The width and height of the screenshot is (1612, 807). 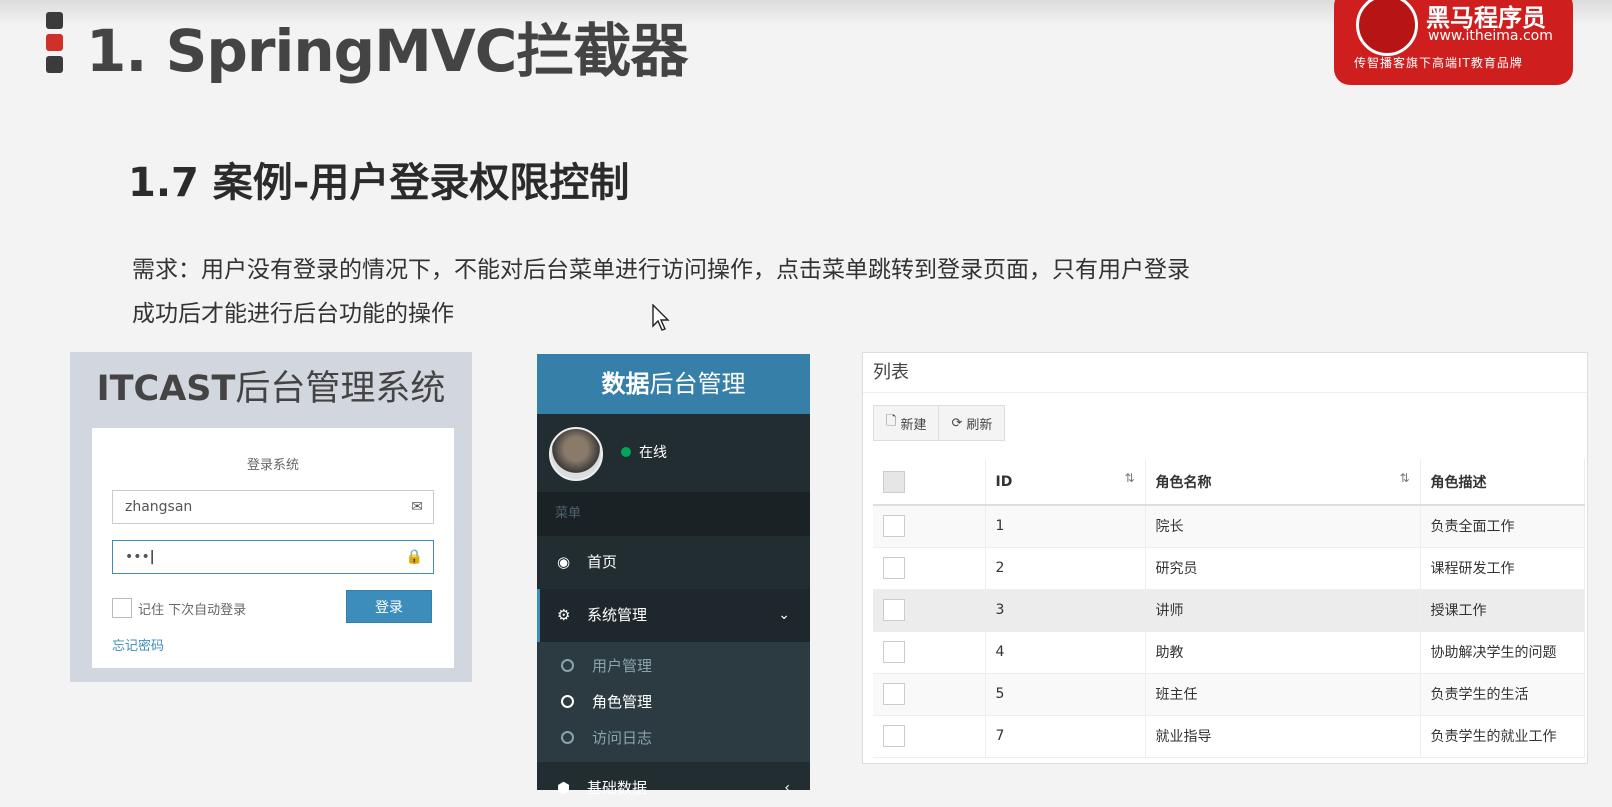 I want to click on table-header-row: ID ⇅ 角色名称 ⇅ 角色描述, so click(x=1229, y=482).